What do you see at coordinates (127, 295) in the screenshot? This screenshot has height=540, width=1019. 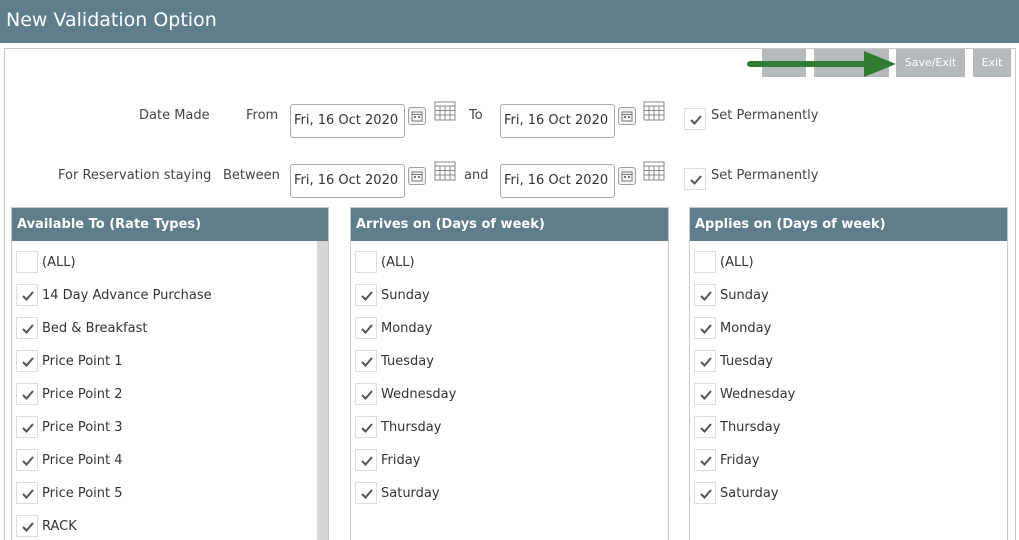 I see `list-item-label: 14 Day Advance Purchase` at bounding box center [127, 295].